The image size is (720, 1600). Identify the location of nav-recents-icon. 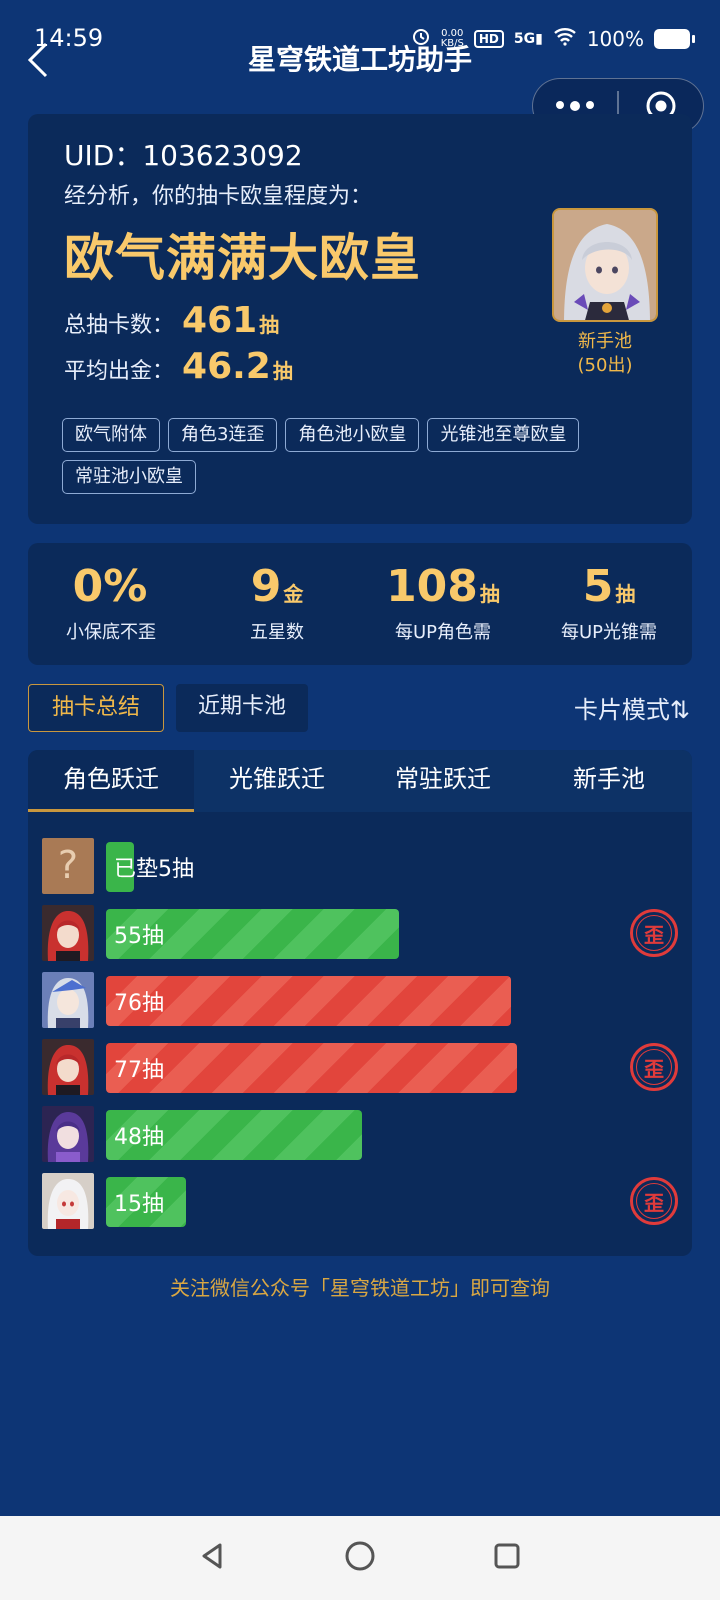
(507, 1558).